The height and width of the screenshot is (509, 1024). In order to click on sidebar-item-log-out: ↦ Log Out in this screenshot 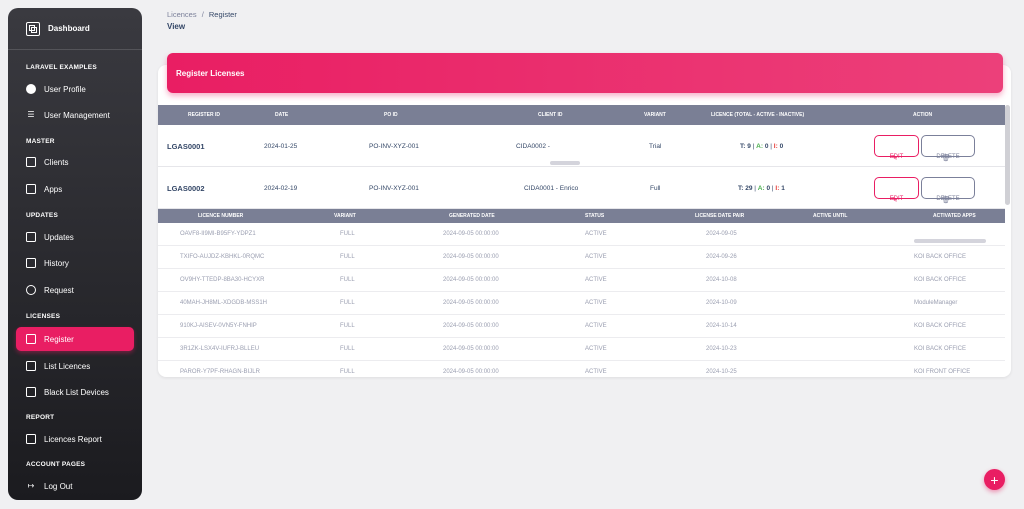, I will do `click(75, 486)`.